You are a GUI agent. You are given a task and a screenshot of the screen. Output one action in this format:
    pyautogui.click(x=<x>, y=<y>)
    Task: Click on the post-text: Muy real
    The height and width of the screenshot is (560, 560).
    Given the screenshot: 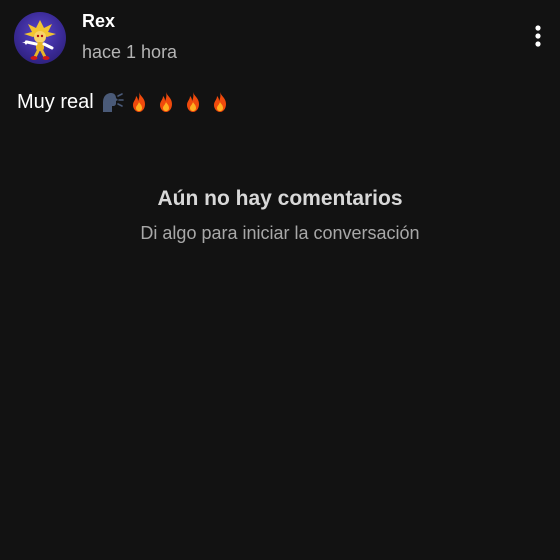 What is the action you would take?
    pyautogui.click(x=55, y=102)
    